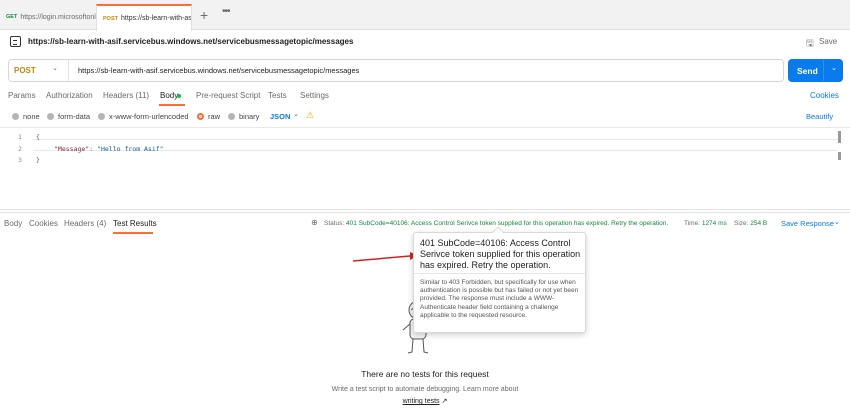 The width and height of the screenshot is (850, 412). Describe the element at coordinates (314, 95) in the screenshot. I see `tab-settings: Settings` at that location.